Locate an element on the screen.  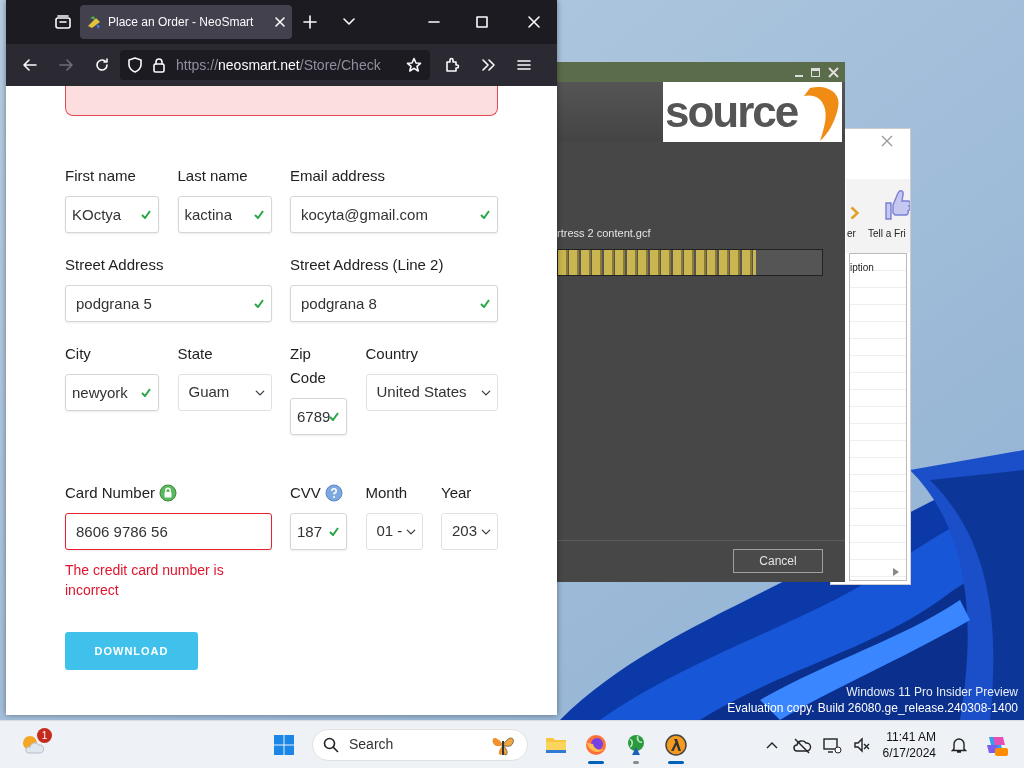
double-chevron-icon is located at coordinates (488, 65).